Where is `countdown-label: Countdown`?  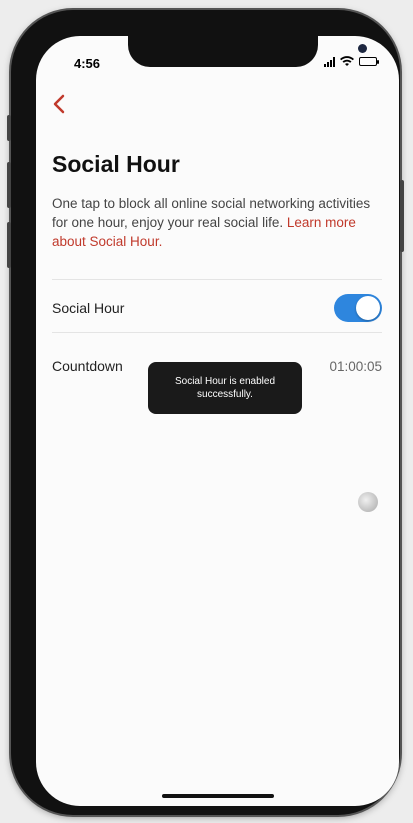 countdown-label: Countdown is located at coordinates (87, 366).